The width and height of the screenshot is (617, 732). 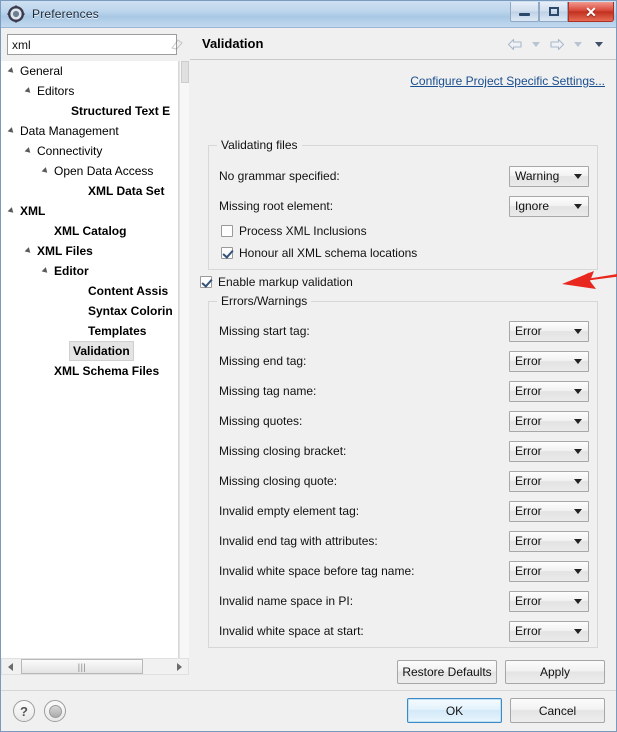 I want to click on tree-item-templates: Templates, so click(x=89, y=331).